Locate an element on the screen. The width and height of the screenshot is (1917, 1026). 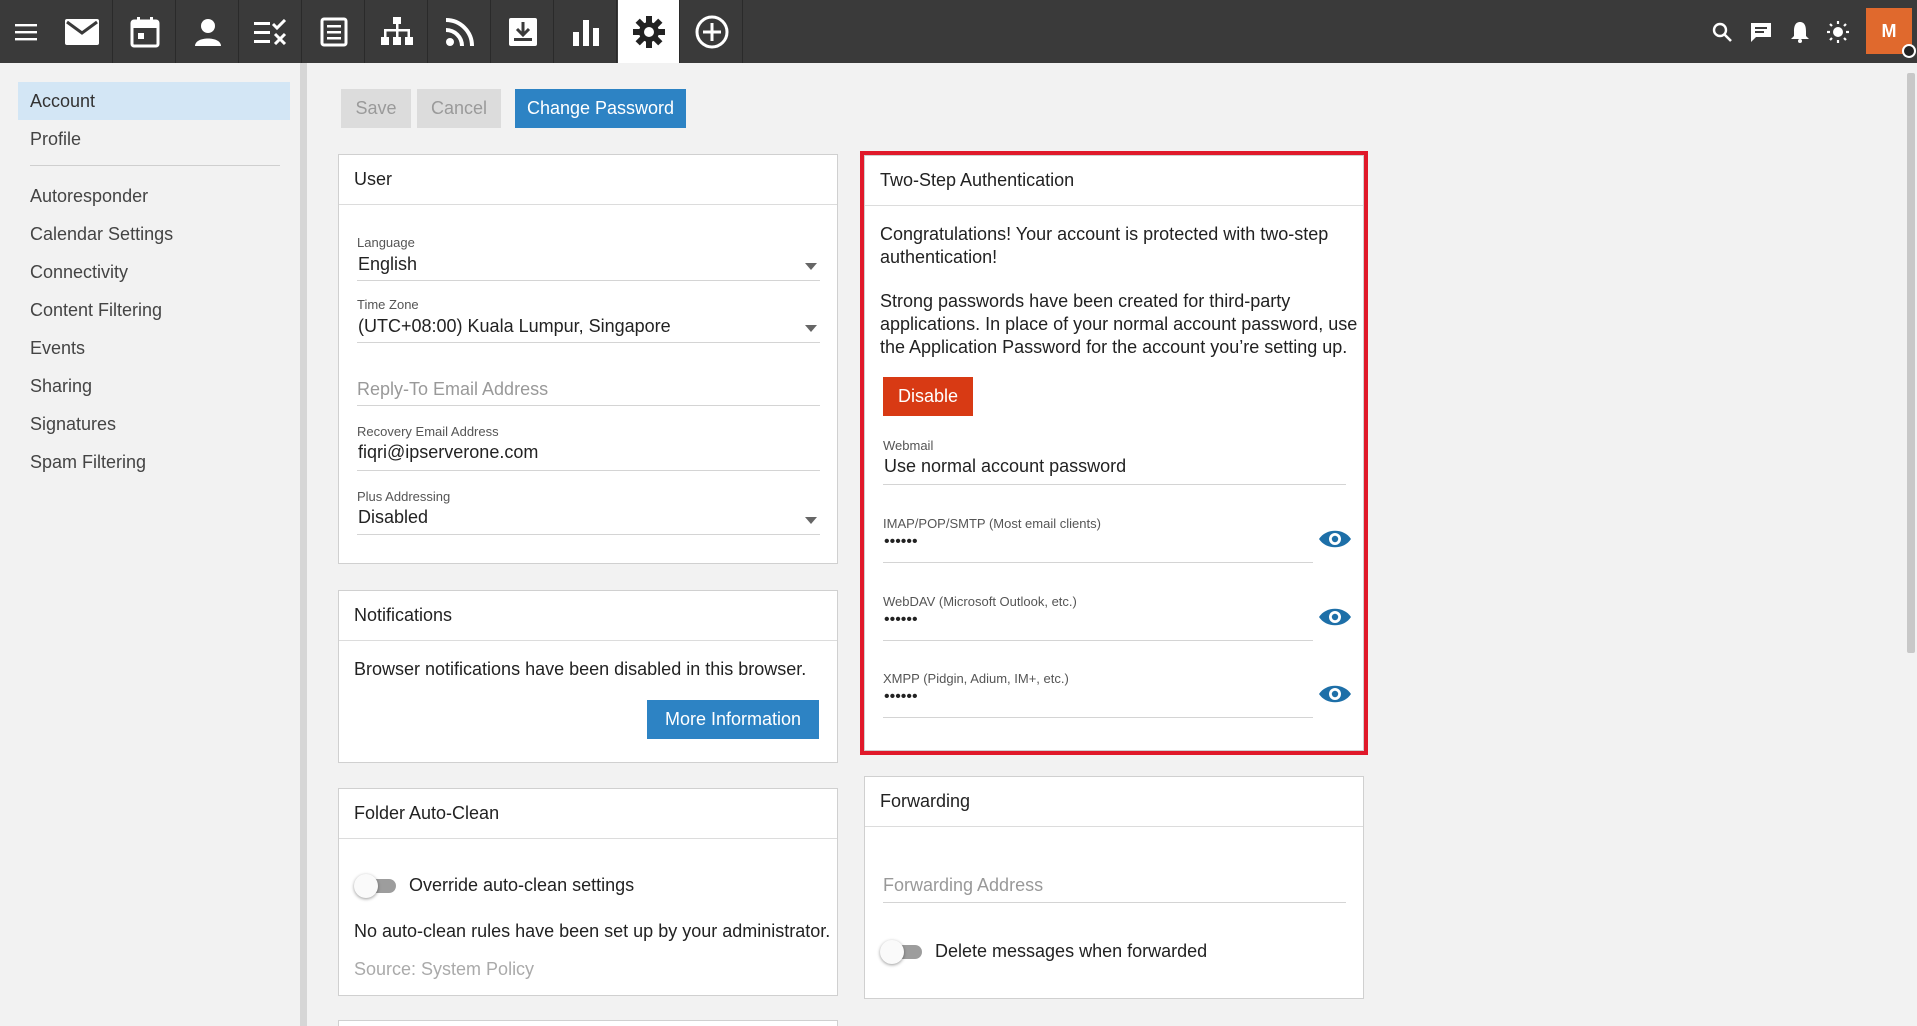
status-badge is located at coordinates (1909, 51).